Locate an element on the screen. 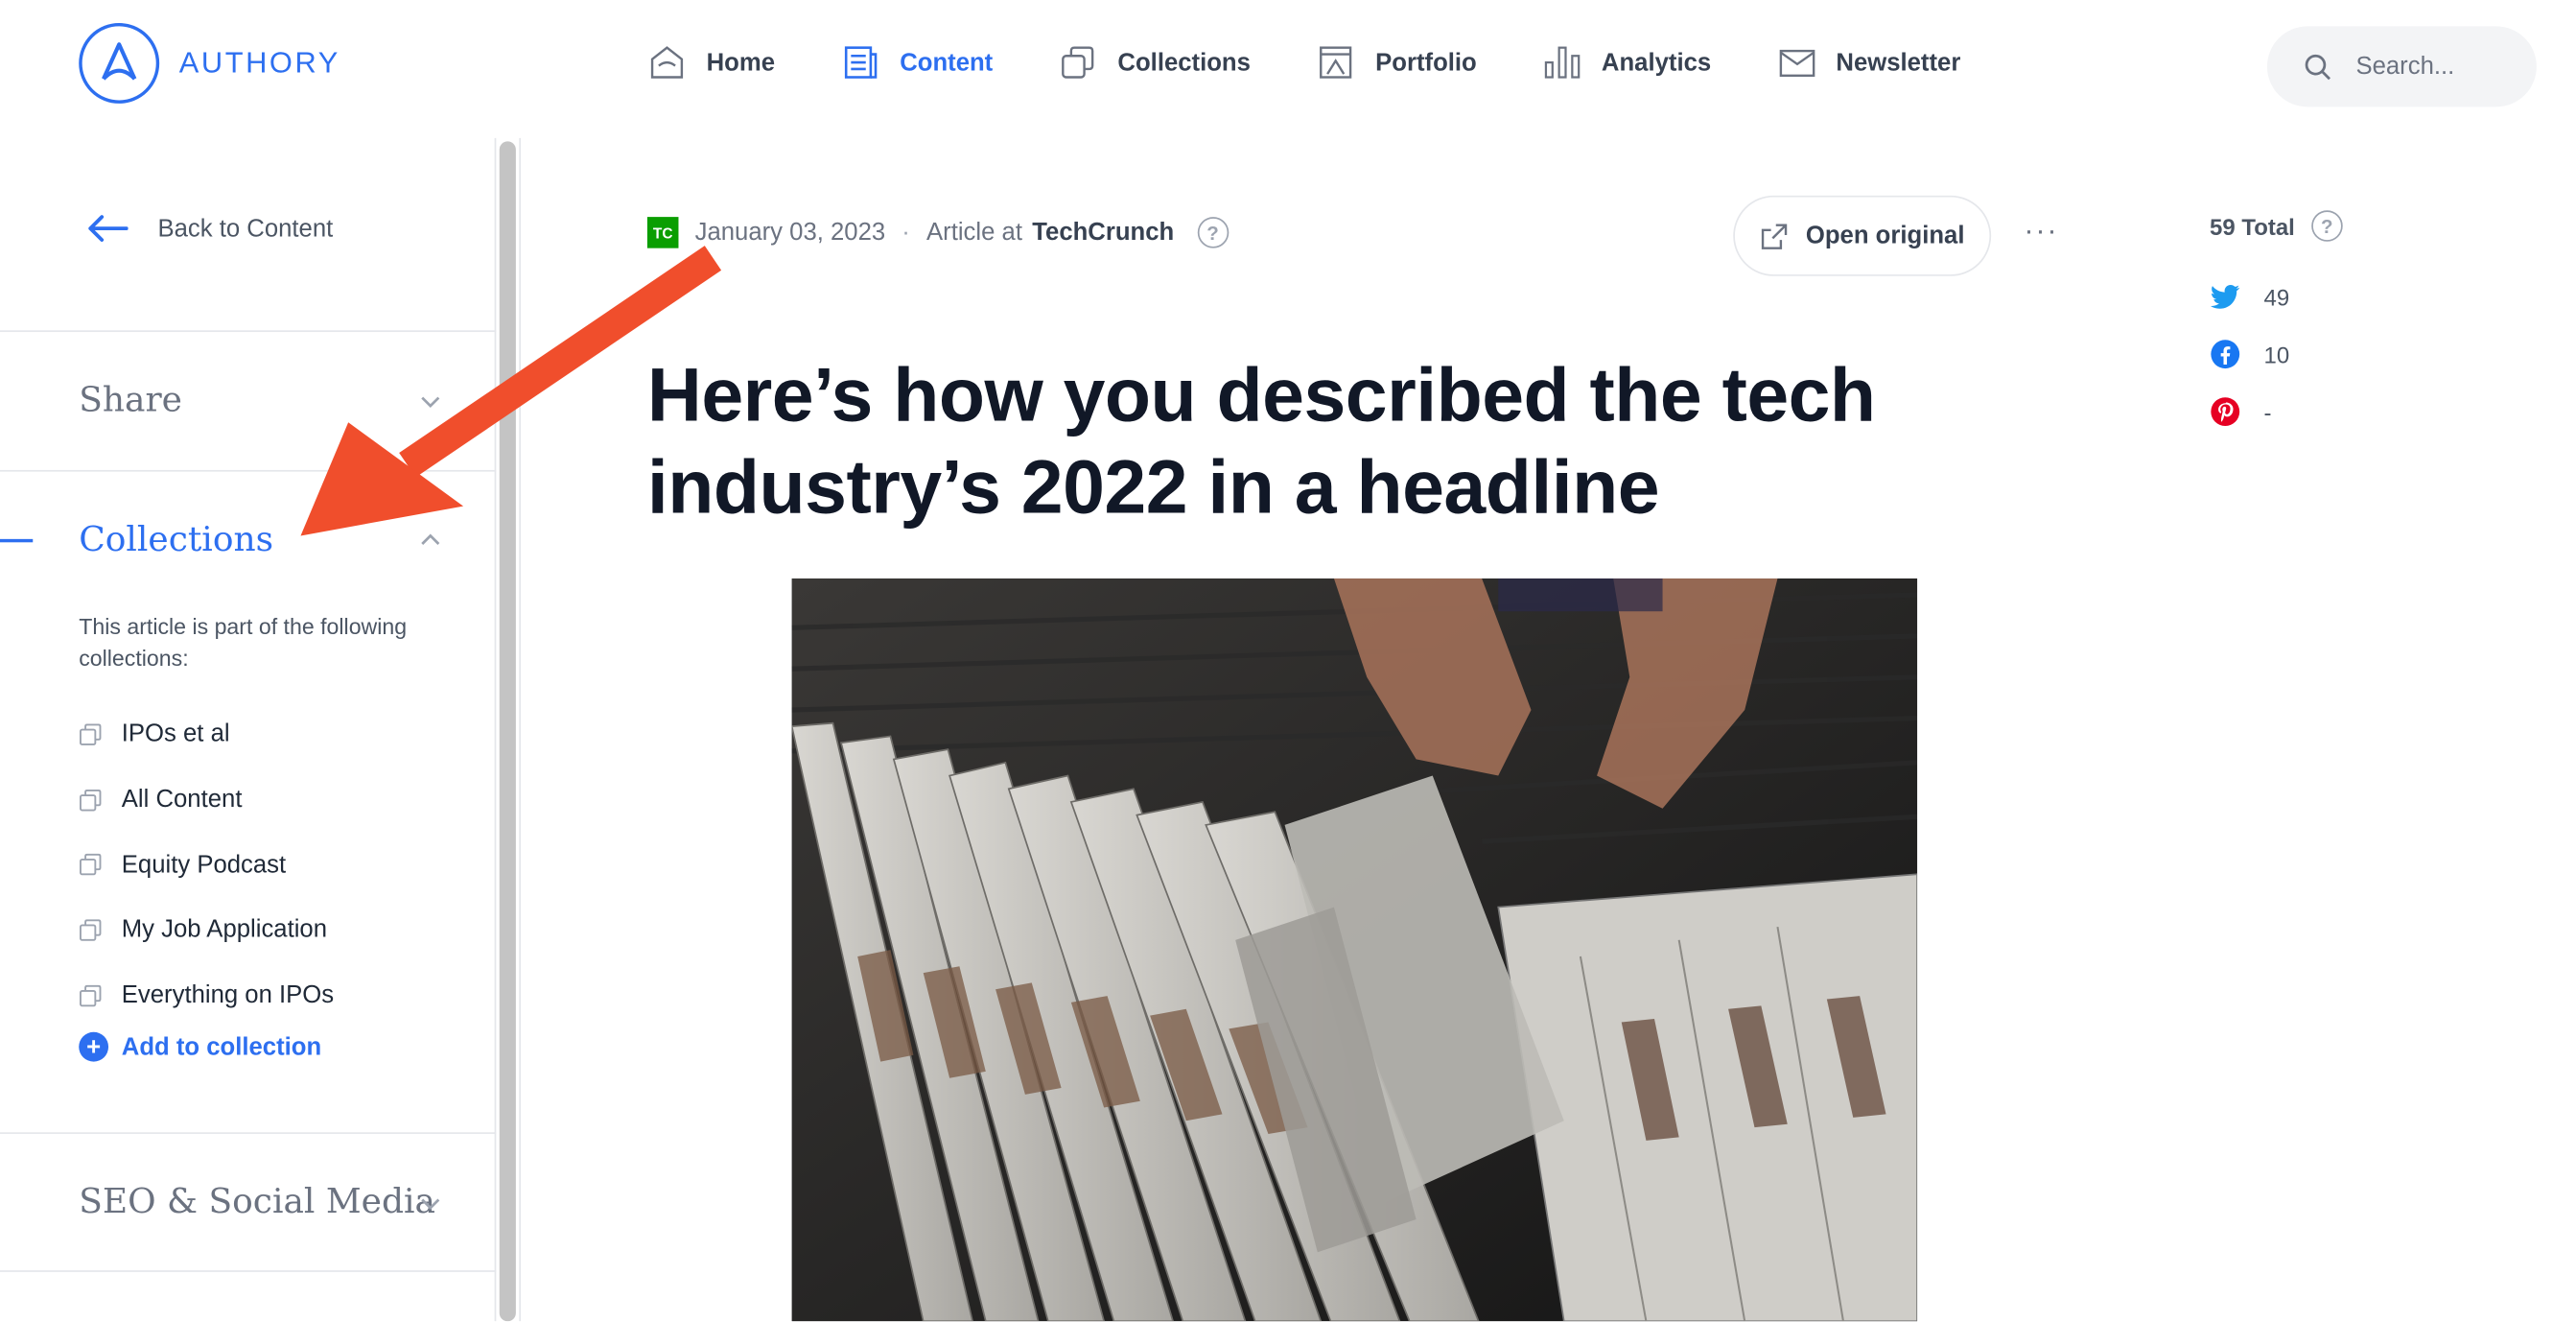 This screenshot has width=2576, height=1322. twitter-icon is located at coordinates (2225, 296).